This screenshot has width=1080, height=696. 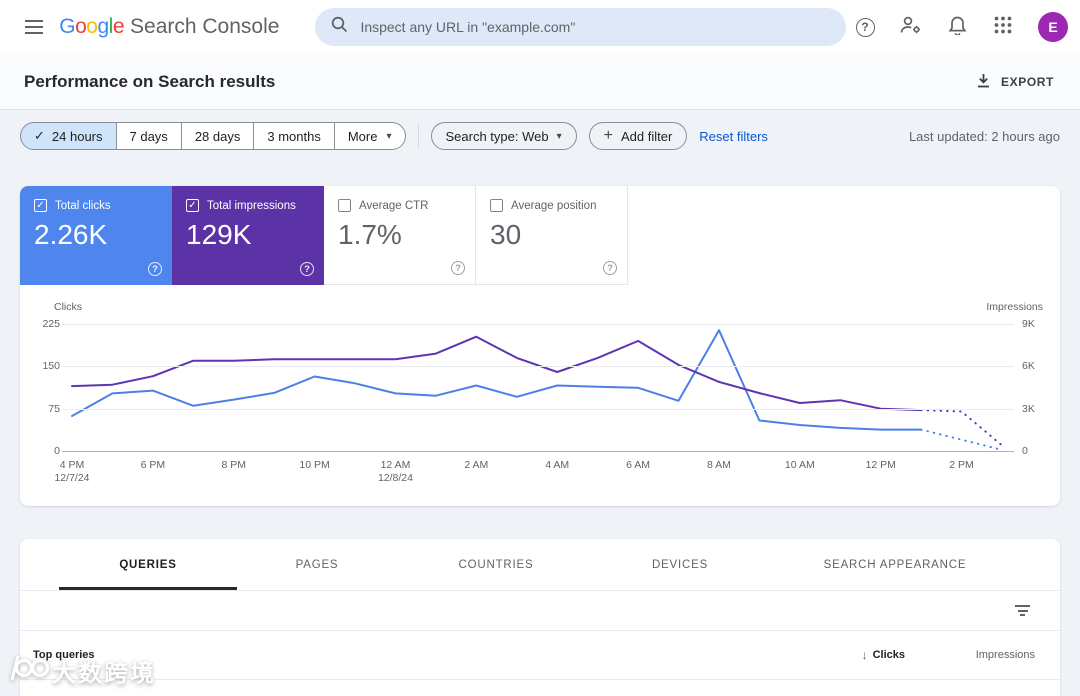 I want to click on plus-icon: +, so click(x=608, y=135).